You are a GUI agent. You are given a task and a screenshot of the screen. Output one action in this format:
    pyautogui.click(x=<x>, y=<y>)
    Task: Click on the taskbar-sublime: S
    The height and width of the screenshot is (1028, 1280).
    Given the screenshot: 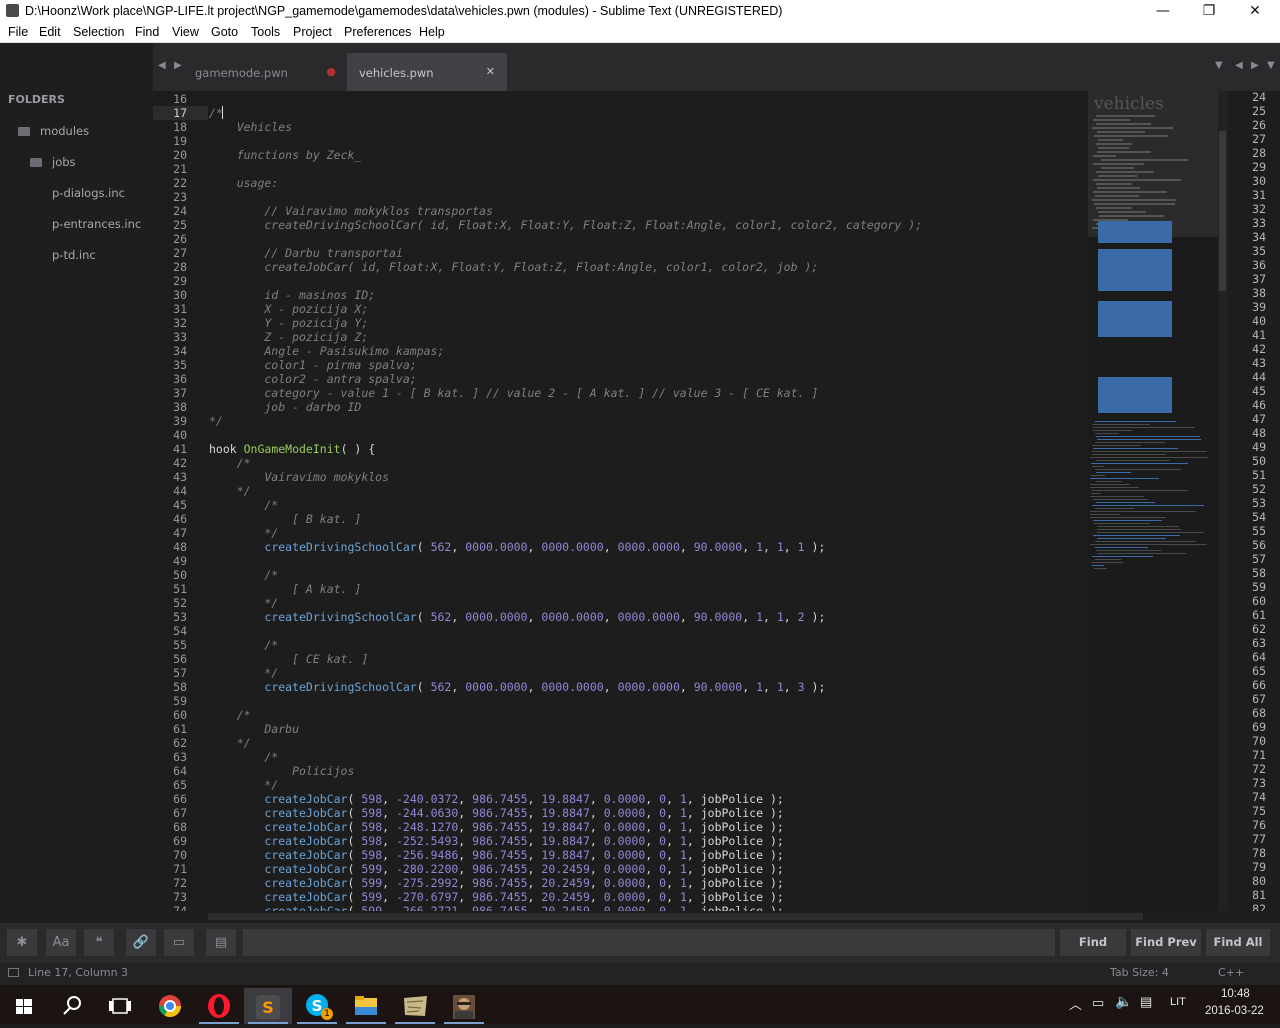 What is the action you would take?
    pyautogui.click(x=268, y=1006)
    